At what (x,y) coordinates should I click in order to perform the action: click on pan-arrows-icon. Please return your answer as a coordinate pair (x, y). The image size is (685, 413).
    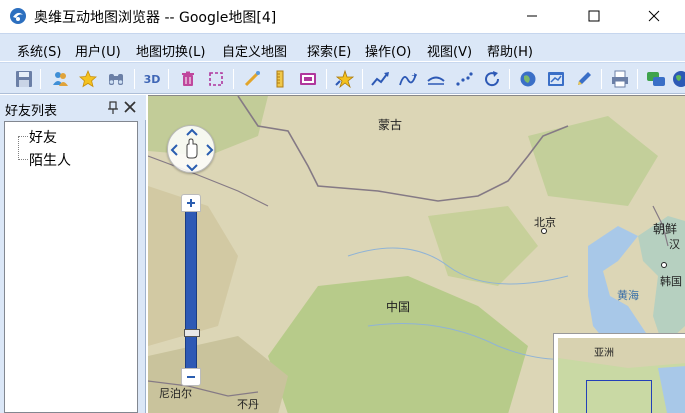
    Looking at the image, I should click on (192, 150).